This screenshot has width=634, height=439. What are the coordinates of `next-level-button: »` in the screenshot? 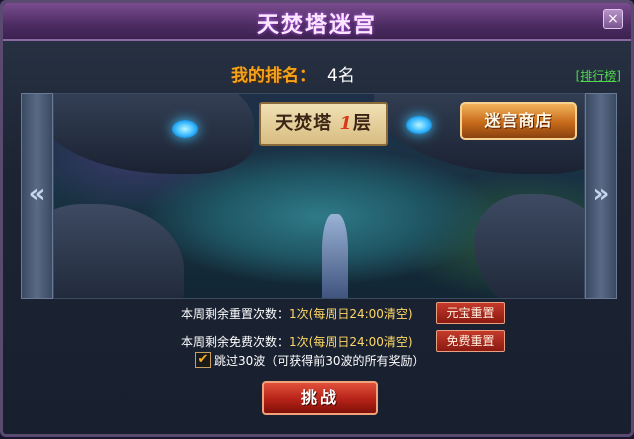 It's located at (601, 196).